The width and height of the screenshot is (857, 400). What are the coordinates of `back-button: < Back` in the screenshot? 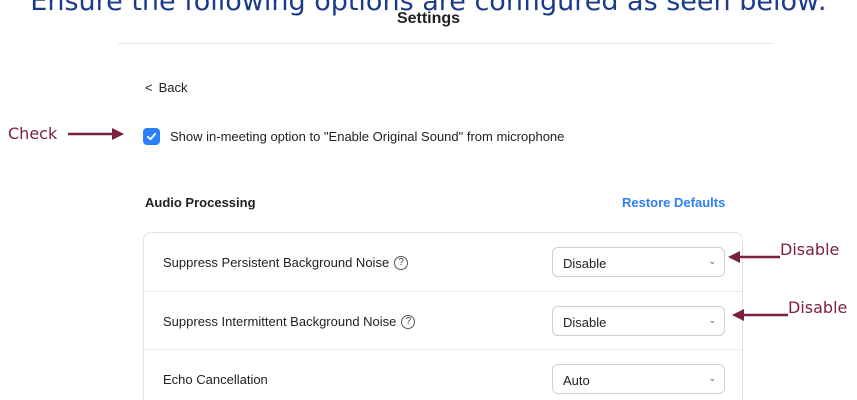 It's located at (166, 87).